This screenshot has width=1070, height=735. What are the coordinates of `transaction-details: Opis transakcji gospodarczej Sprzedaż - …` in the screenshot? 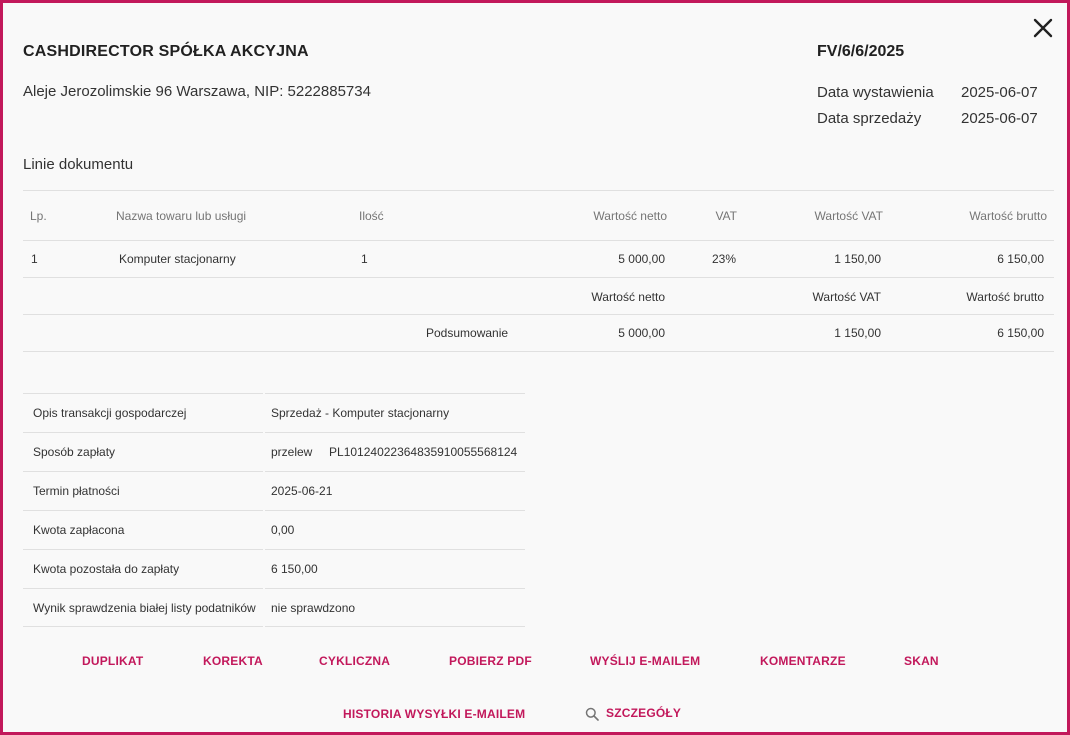 It's located at (274, 510).